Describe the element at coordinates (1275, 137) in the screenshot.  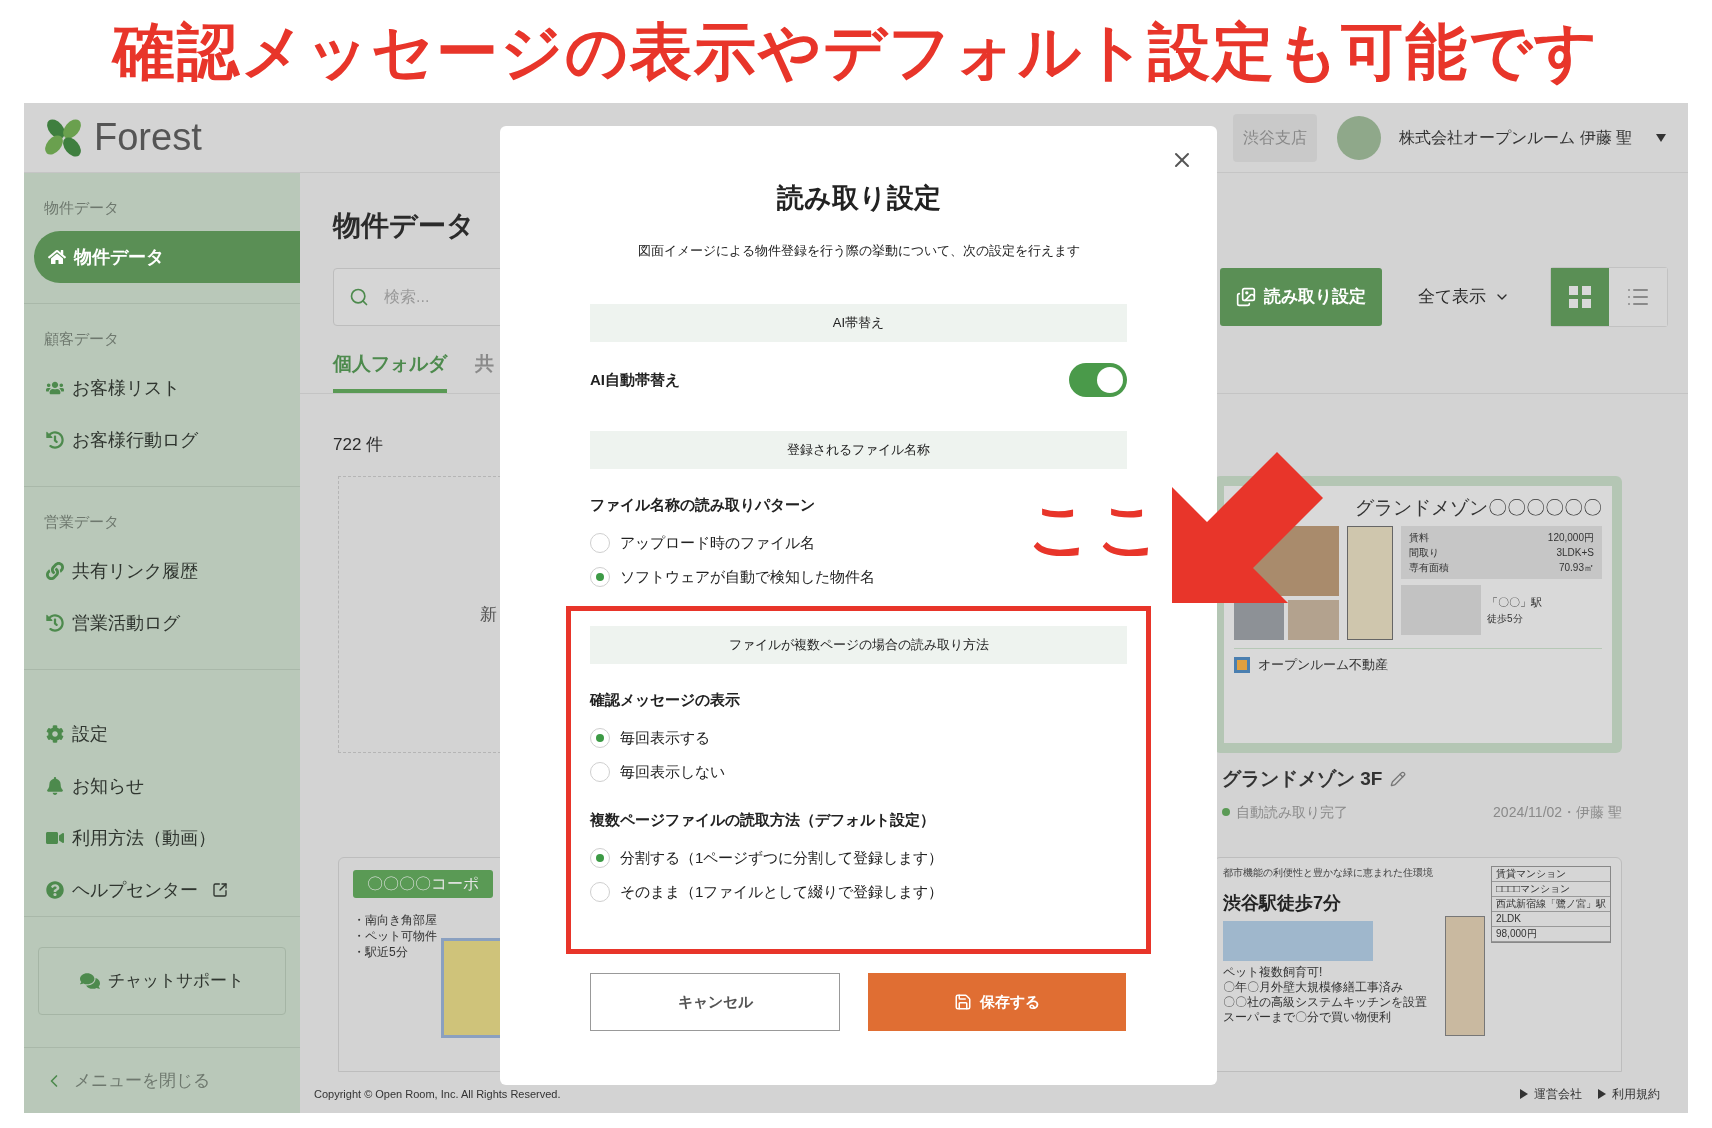
I see `branch-badge: 渋谷支店` at that location.